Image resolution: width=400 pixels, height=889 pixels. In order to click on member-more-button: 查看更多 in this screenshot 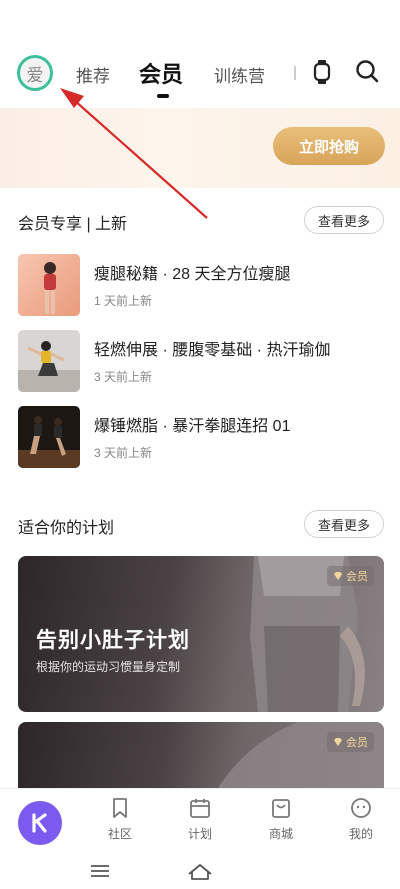, I will do `click(344, 220)`.